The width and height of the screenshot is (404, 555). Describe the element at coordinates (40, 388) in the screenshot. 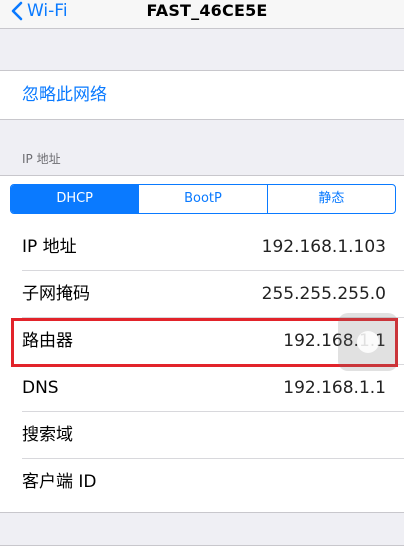

I see `dns-label: DNS` at that location.